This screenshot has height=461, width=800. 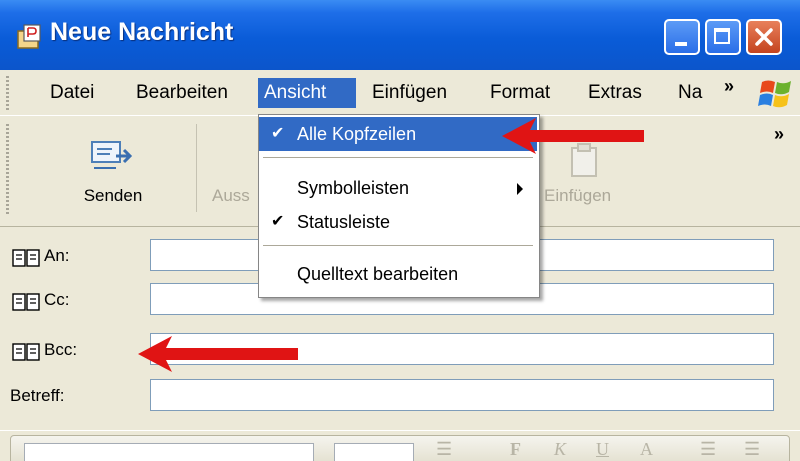 What do you see at coordinates (196, 168) in the screenshot?
I see `toolbar-separator` at bounding box center [196, 168].